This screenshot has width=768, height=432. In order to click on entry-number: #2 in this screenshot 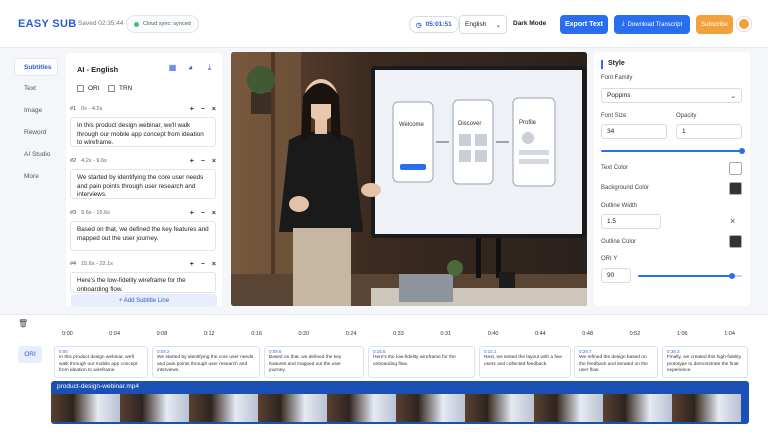, I will do `click(73, 161)`.